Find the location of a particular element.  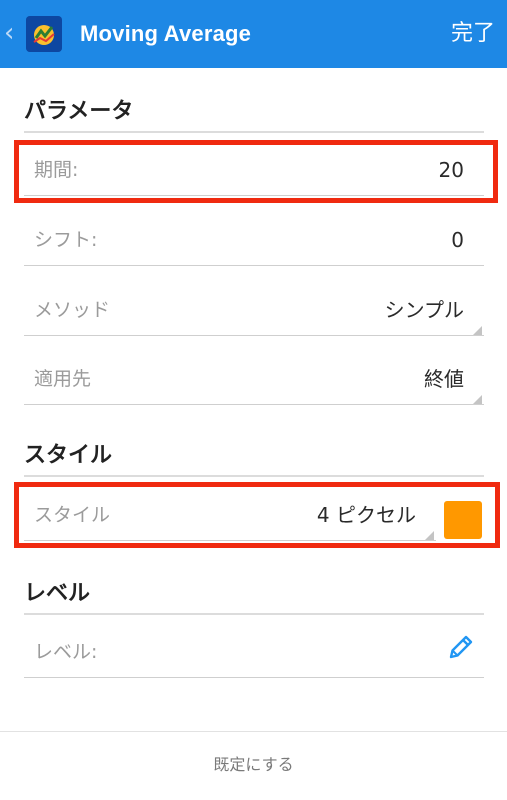

section-header-parameters: パラメータ is located at coordinates (79, 111).